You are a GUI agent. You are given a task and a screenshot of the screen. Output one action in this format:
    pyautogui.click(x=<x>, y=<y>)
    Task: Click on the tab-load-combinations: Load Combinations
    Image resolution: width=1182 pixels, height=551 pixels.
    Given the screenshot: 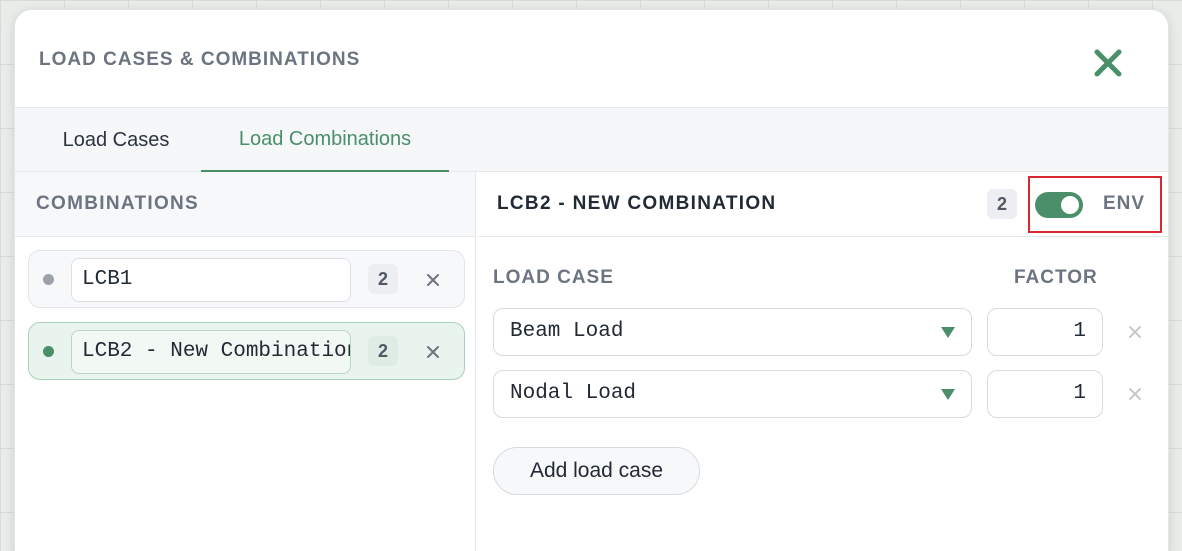 What is the action you would take?
    pyautogui.click(x=325, y=140)
    